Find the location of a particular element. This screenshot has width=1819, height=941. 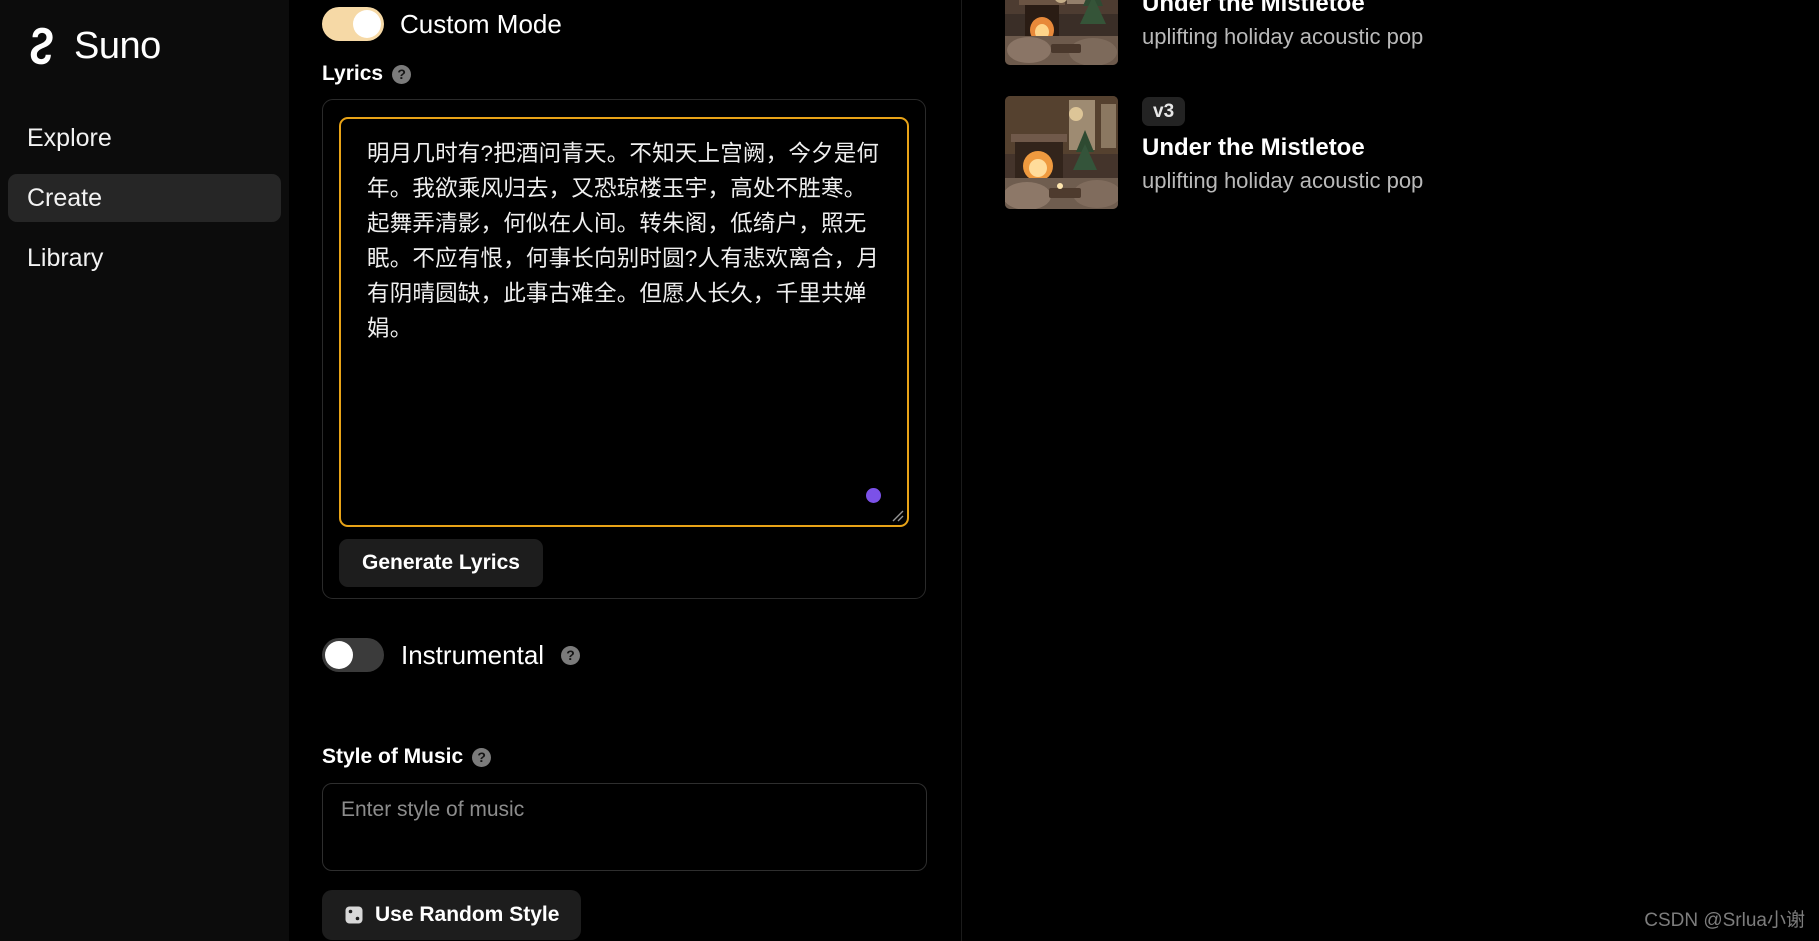

custom-mode-toggle is located at coordinates (353, 24).